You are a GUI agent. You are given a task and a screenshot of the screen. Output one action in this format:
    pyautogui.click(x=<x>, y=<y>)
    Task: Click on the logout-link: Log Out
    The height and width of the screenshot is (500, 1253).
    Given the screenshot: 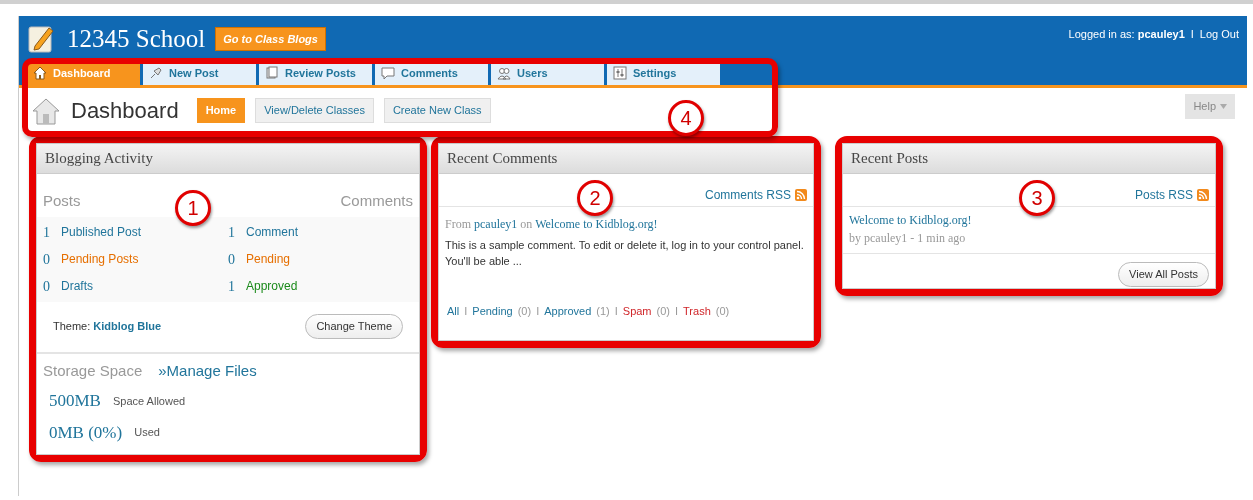 What is the action you would take?
    pyautogui.click(x=1219, y=34)
    